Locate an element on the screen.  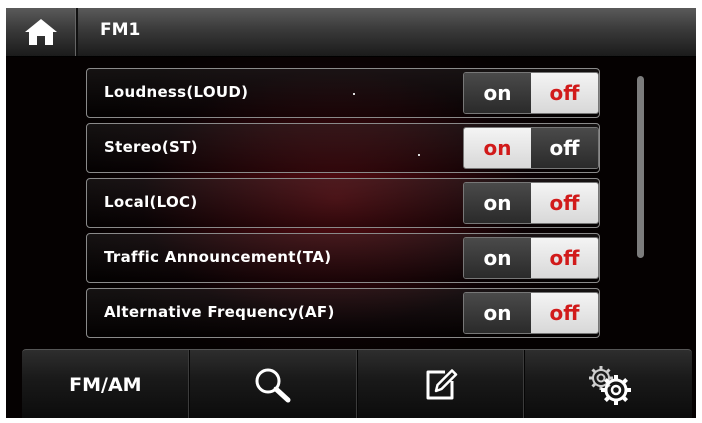
band-button: FM/AM is located at coordinates (106, 384).